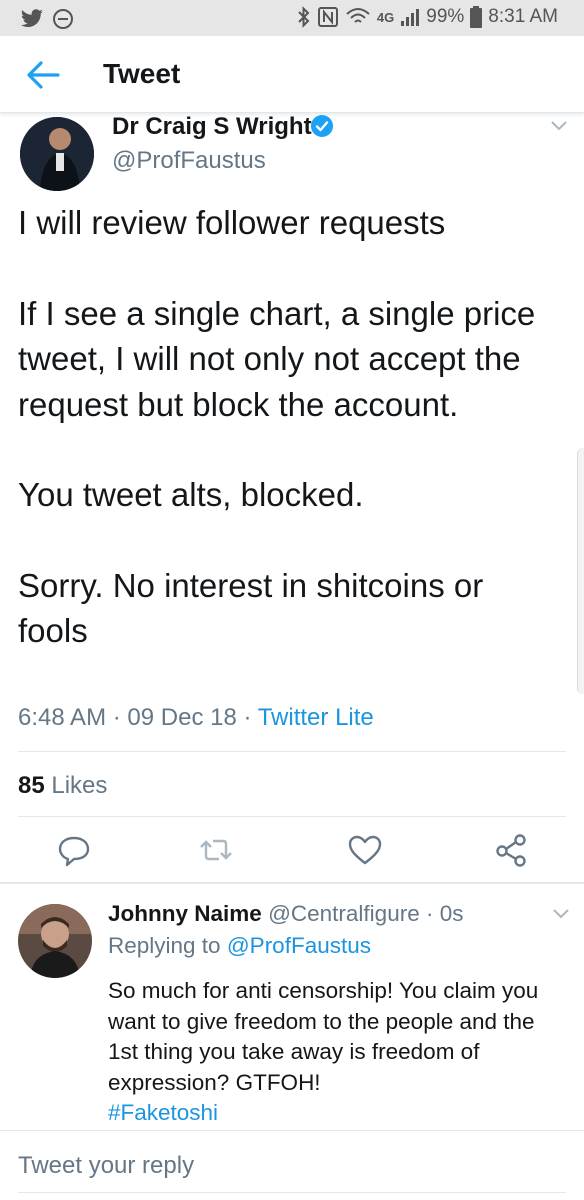 The height and width of the screenshot is (1200, 584). What do you see at coordinates (410, 17) in the screenshot?
I see `signal-icon` at bounding box center [410, 17].